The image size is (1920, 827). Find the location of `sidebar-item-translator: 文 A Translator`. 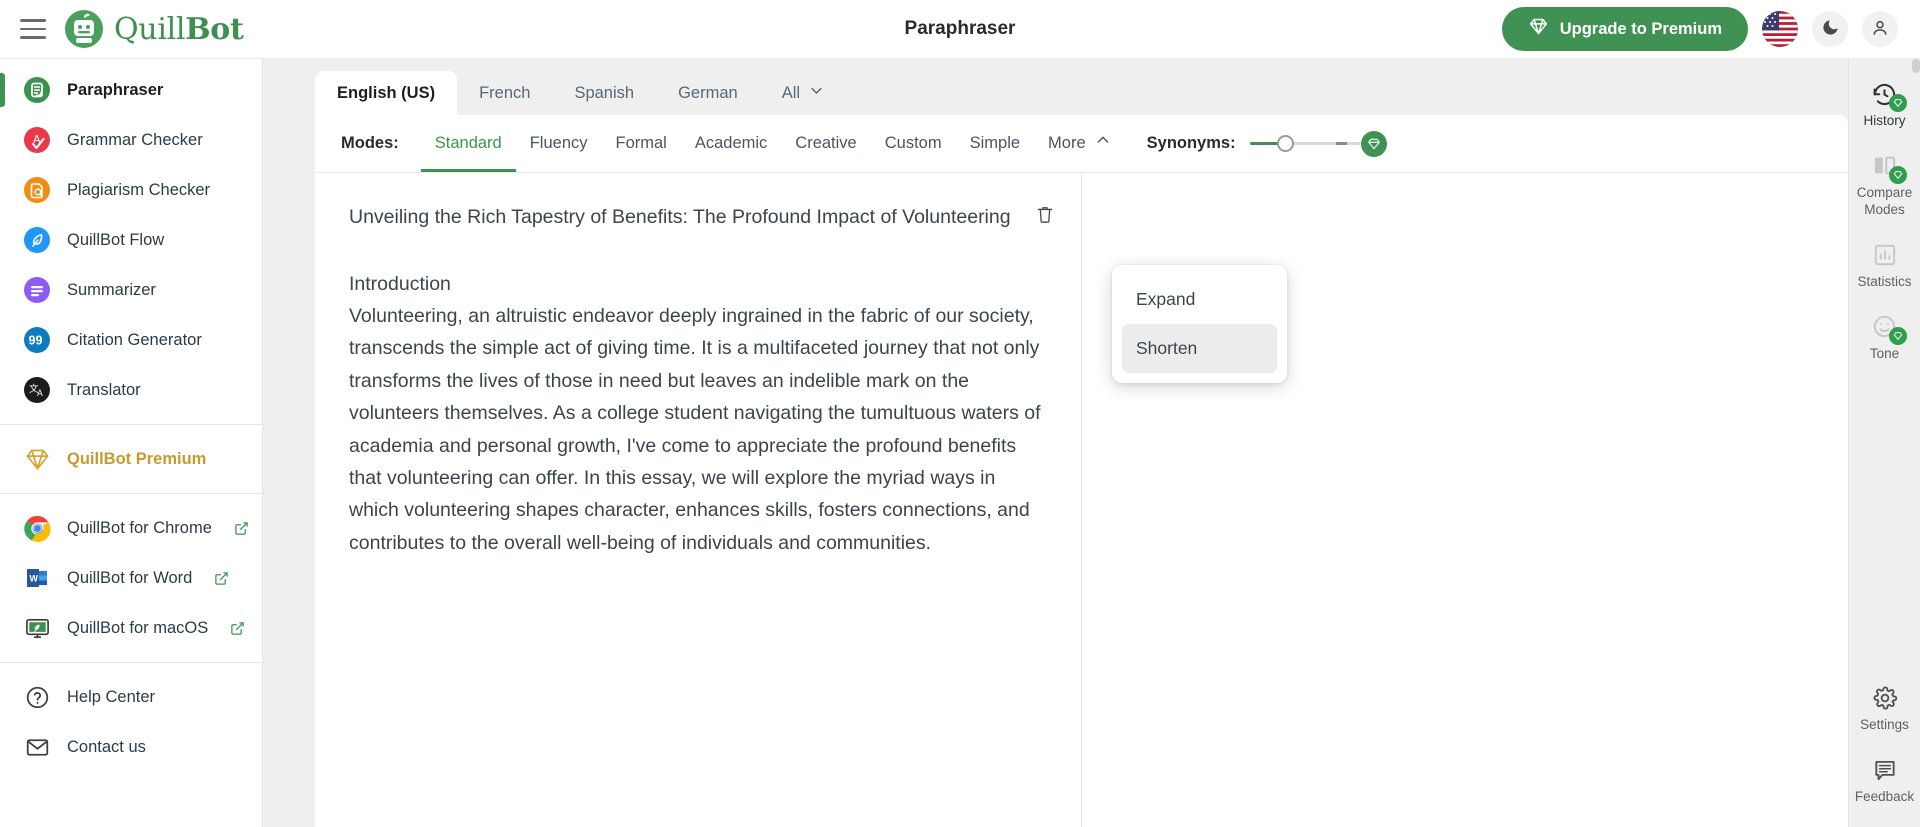

sidebar-item-translator: 文 A Translator is located at coordinates (131, 390).